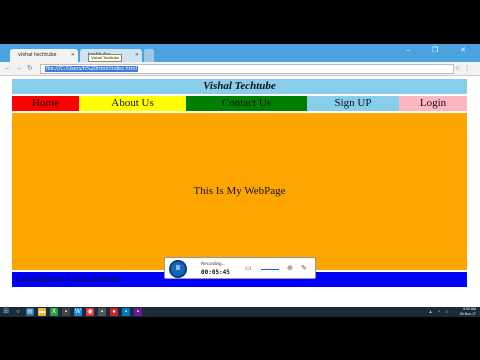 The height and width of the screenshot is (360, 480). What do you see at coordinates (37, 55) in the screenshot?
I see `tab-label: vishal techtube` at bounding box center [37, 55].